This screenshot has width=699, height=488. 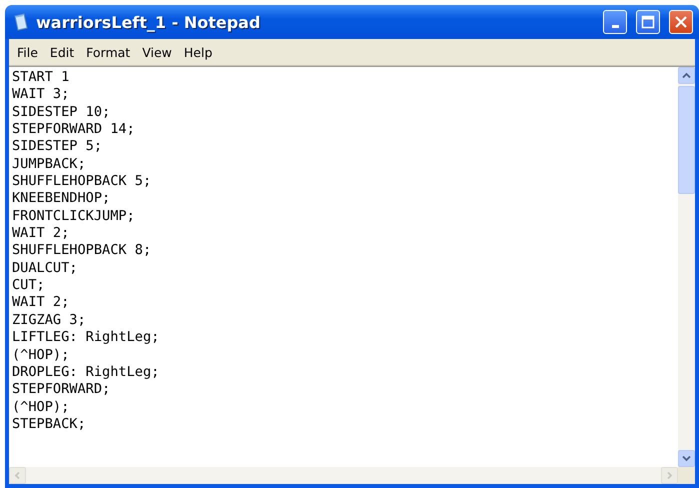 I want to click on maximize-button, so click(x=648, y=22).